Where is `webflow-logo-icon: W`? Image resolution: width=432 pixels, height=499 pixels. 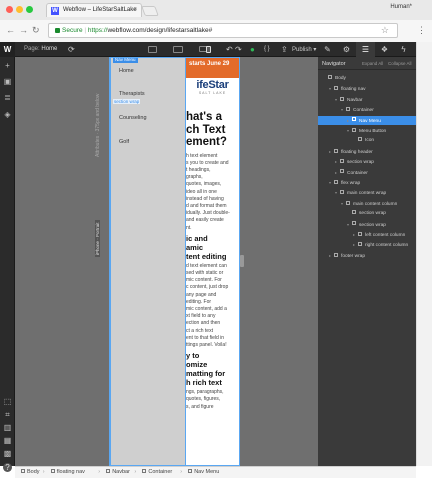
webflow-logo-icon: W is located at coordinates (7, 49).